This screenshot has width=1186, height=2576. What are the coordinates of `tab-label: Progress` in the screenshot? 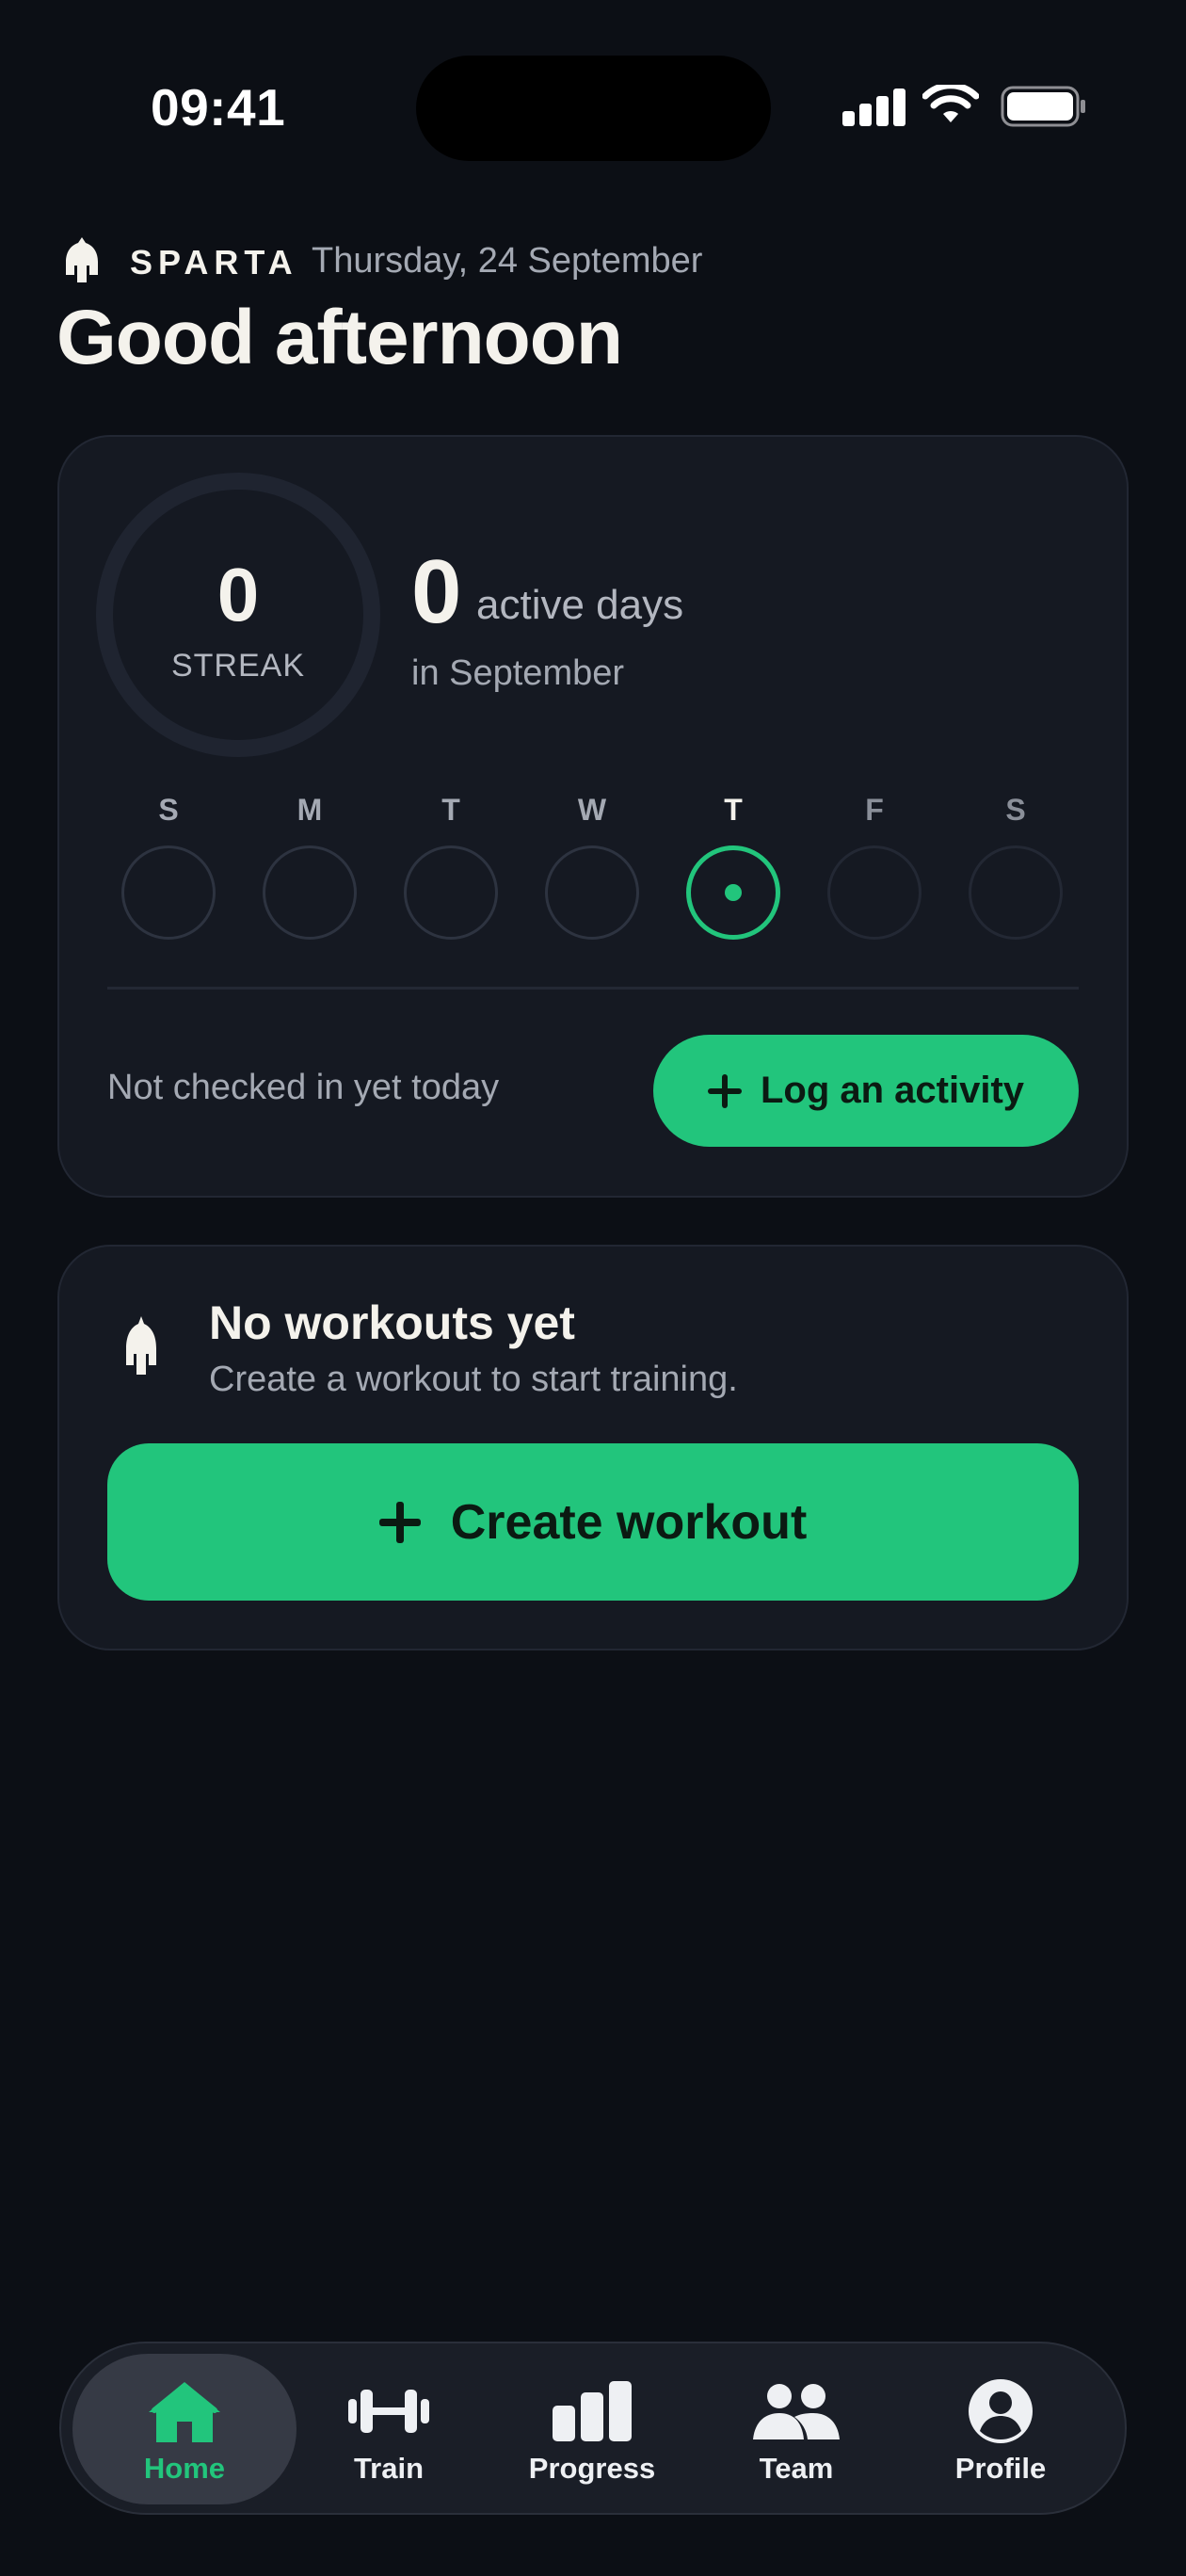 It's located at (592, 2468).